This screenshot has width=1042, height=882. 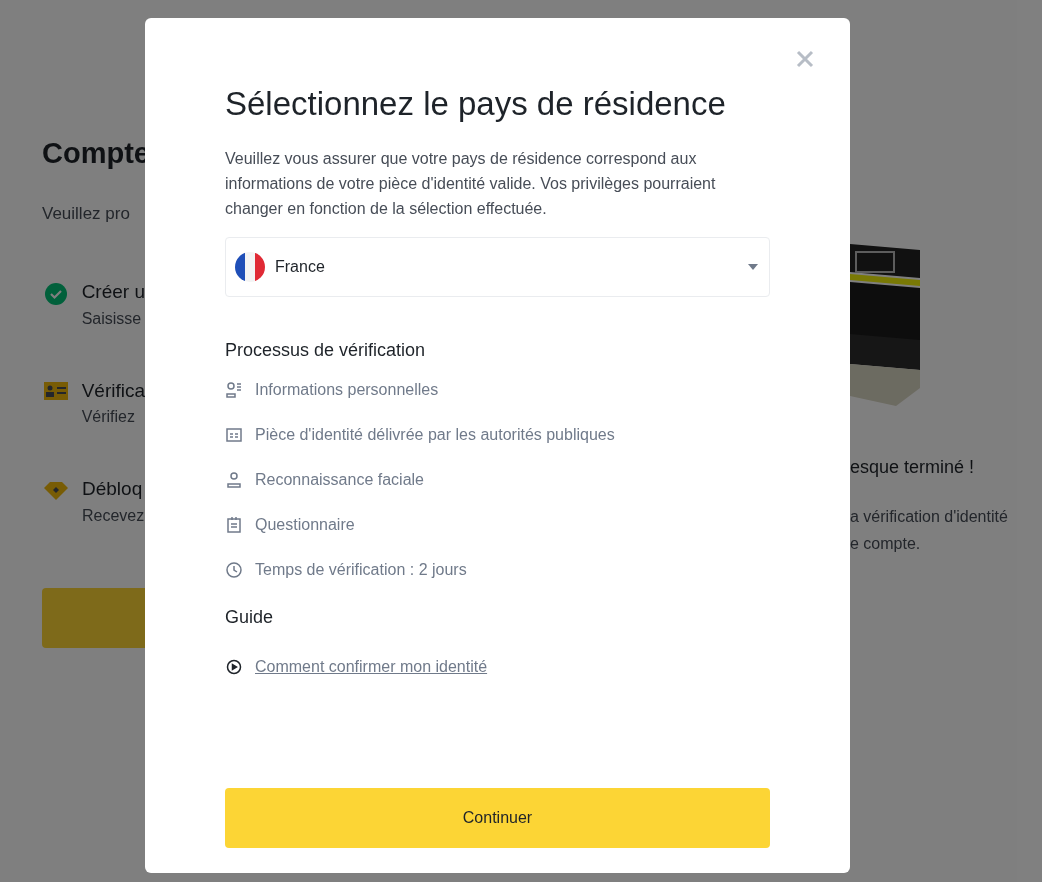 I want to click on step-description: Vérifiez, so click(x=108, y=417).